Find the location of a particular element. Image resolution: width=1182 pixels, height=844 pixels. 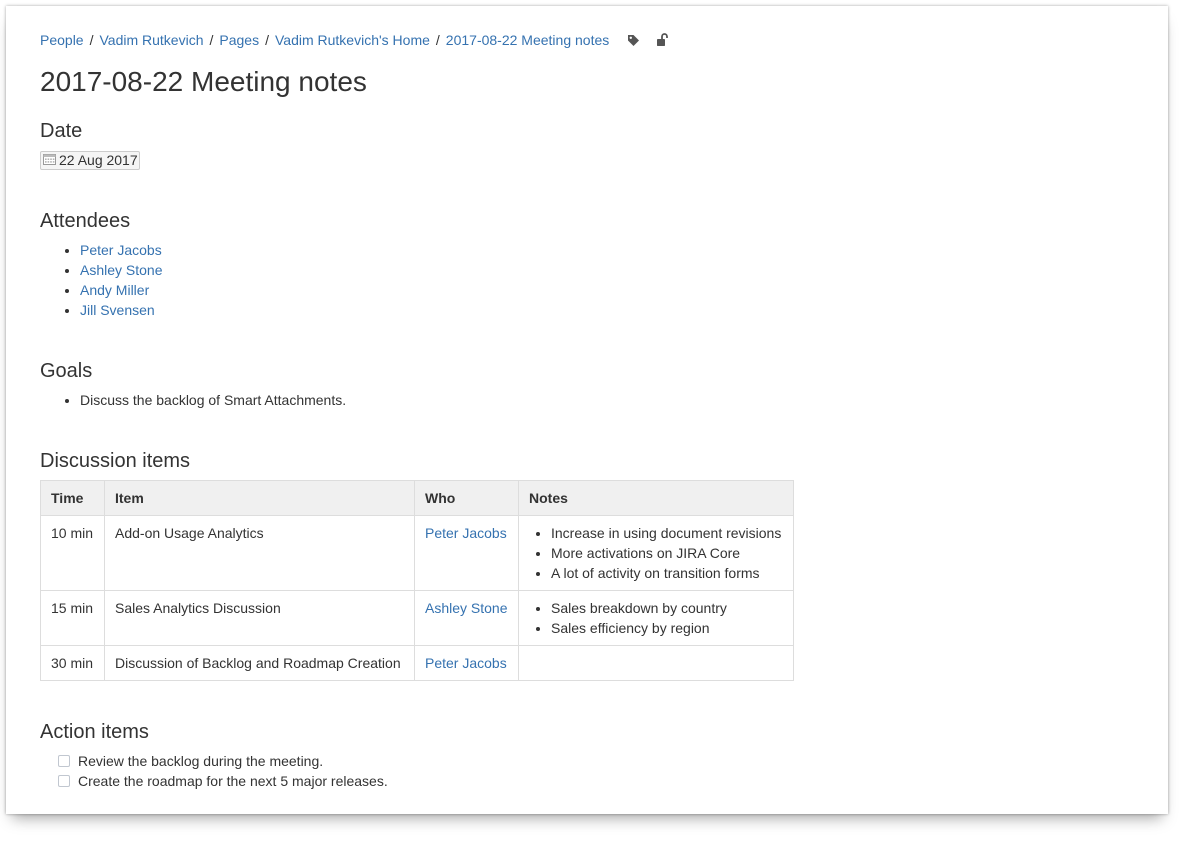

breadcrumb-people: People is located at coordinates (62, 40).